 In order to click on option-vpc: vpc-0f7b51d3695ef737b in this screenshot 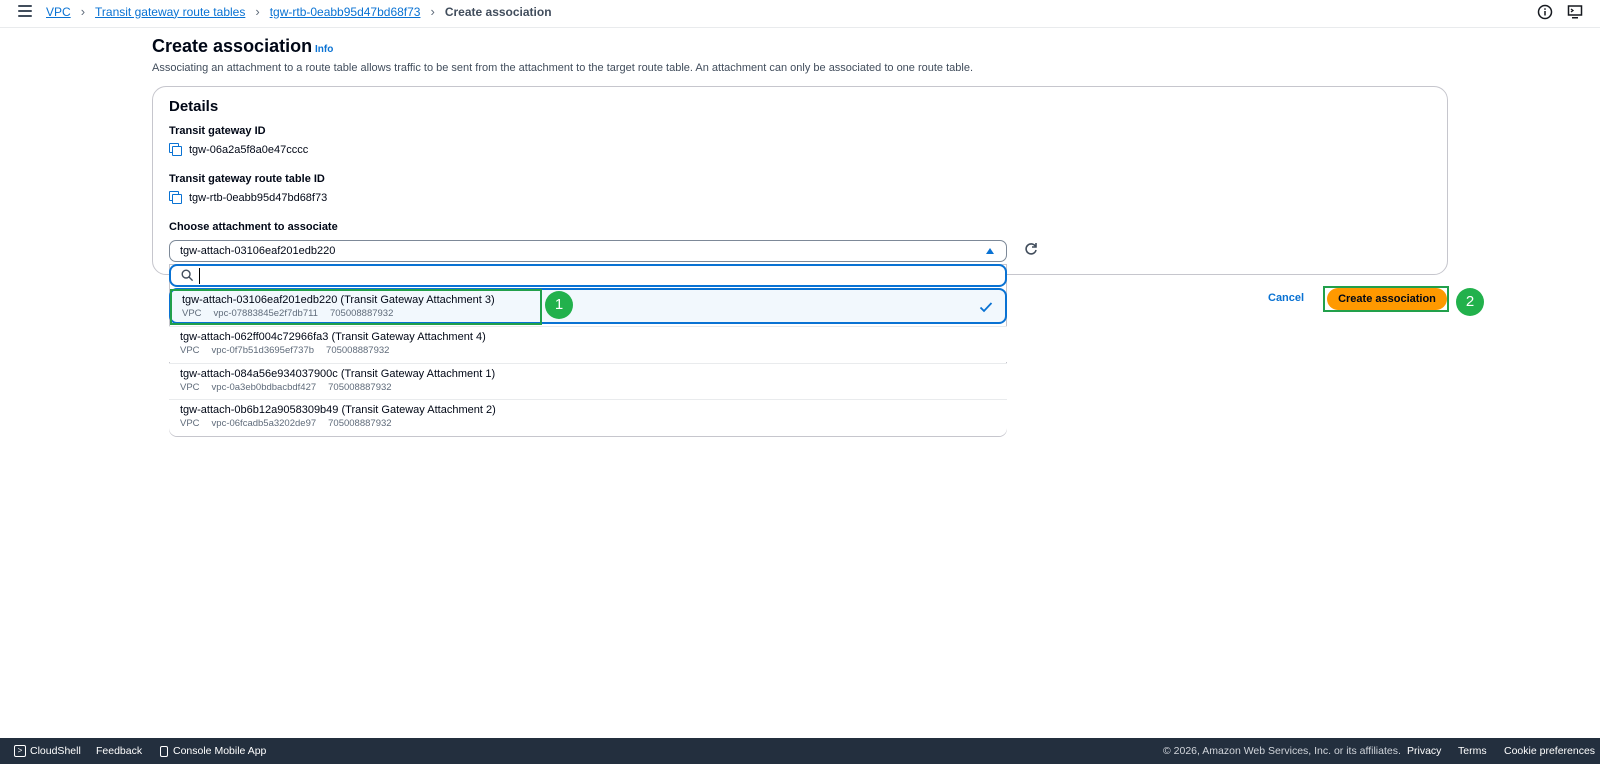, I will do `click(263, 350)`.